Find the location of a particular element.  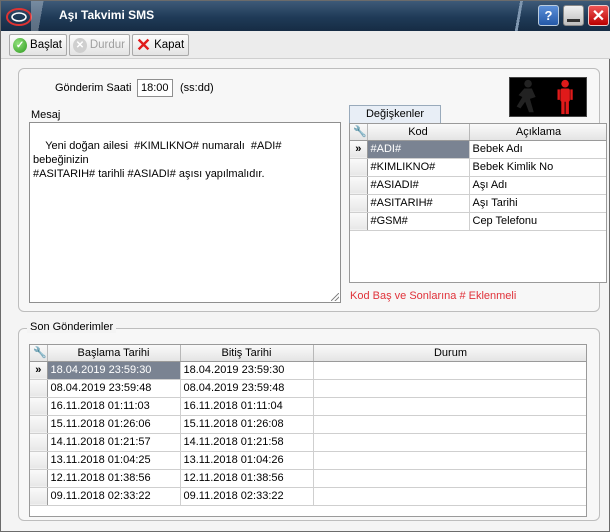

cell-aciklama: Cep Telefonu is located at coordinates (537, 221).